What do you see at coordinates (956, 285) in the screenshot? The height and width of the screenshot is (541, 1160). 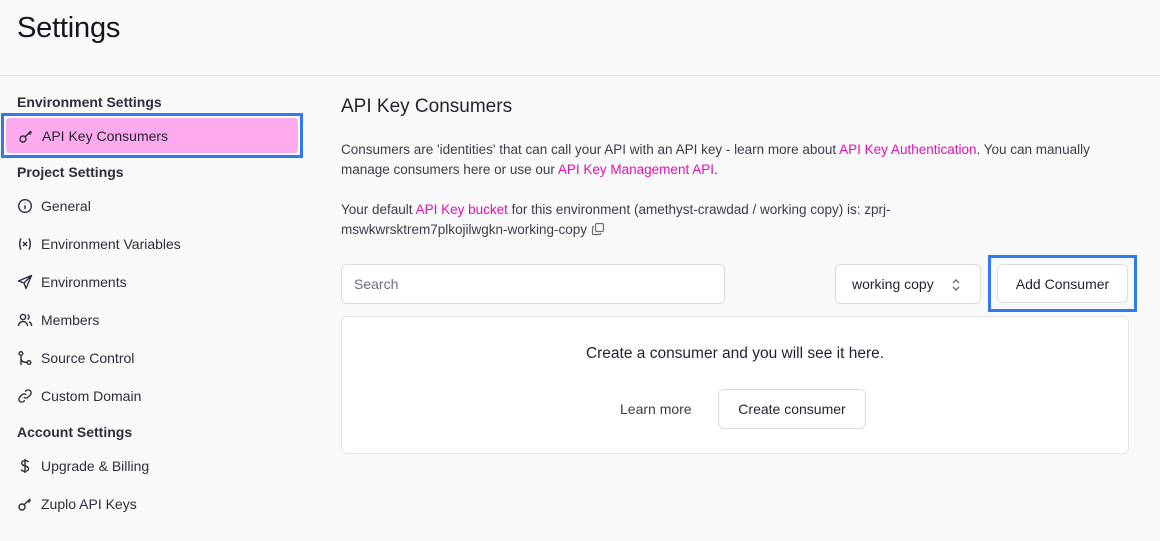 I see `chevron-up-down-icon` at bounding box center [956, 285].